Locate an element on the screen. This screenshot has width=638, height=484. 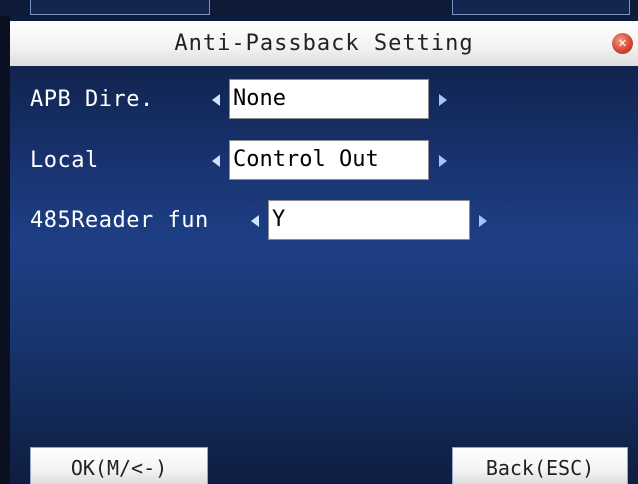
page-title: Anti-Passback Setting is located at coordinates (324, 43).